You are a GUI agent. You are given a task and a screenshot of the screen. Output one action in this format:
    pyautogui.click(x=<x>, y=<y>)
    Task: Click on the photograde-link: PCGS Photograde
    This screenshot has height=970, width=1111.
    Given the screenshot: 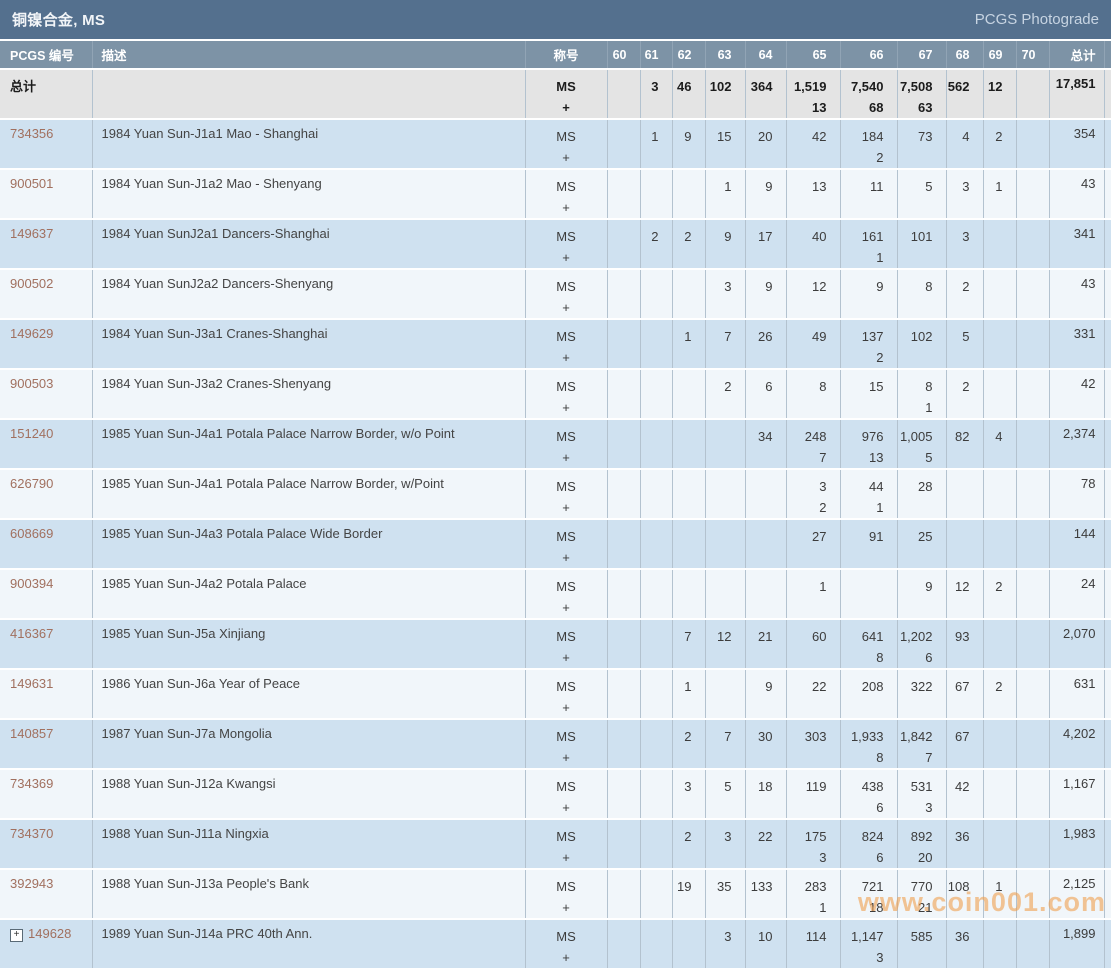 What is the action you would take?
    pyautogui.click(x=1037, y=19)
    